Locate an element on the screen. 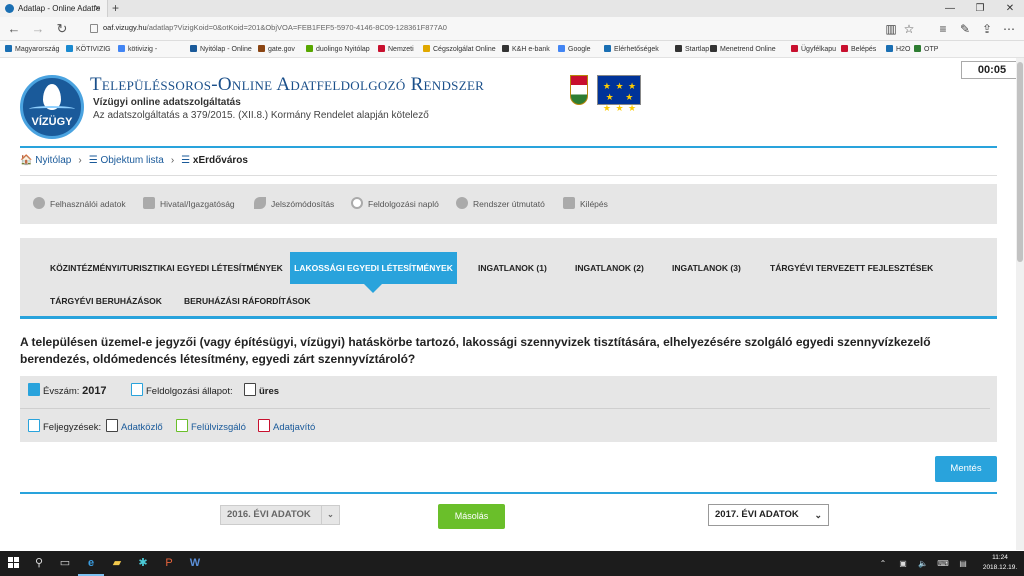 This screenshot has height=576, width=1024. bookmark-label: Menetrend Online is located at coordinates (748, 49).